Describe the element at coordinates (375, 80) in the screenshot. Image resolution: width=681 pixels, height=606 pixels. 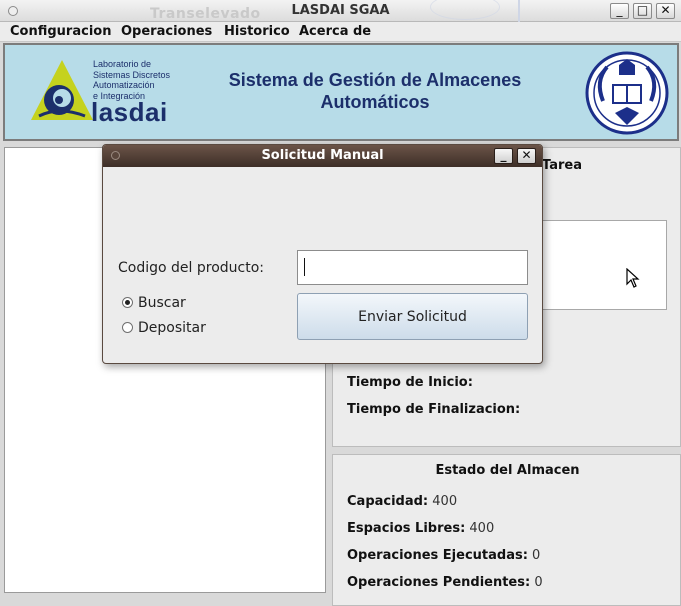
I see `banner-title-line1: Sistema de Gestión de Almacenes` at that location.